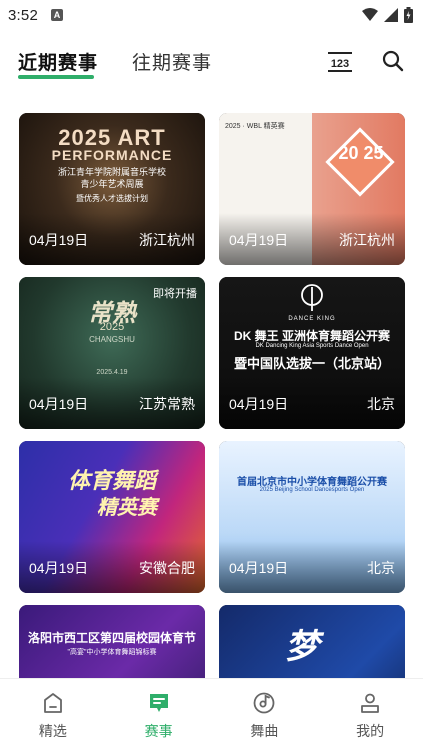  What do you see at coordinates (312, 319) in the screenshot?
I see `poster-title: DANCE KING` at bounding box center [312, 319].